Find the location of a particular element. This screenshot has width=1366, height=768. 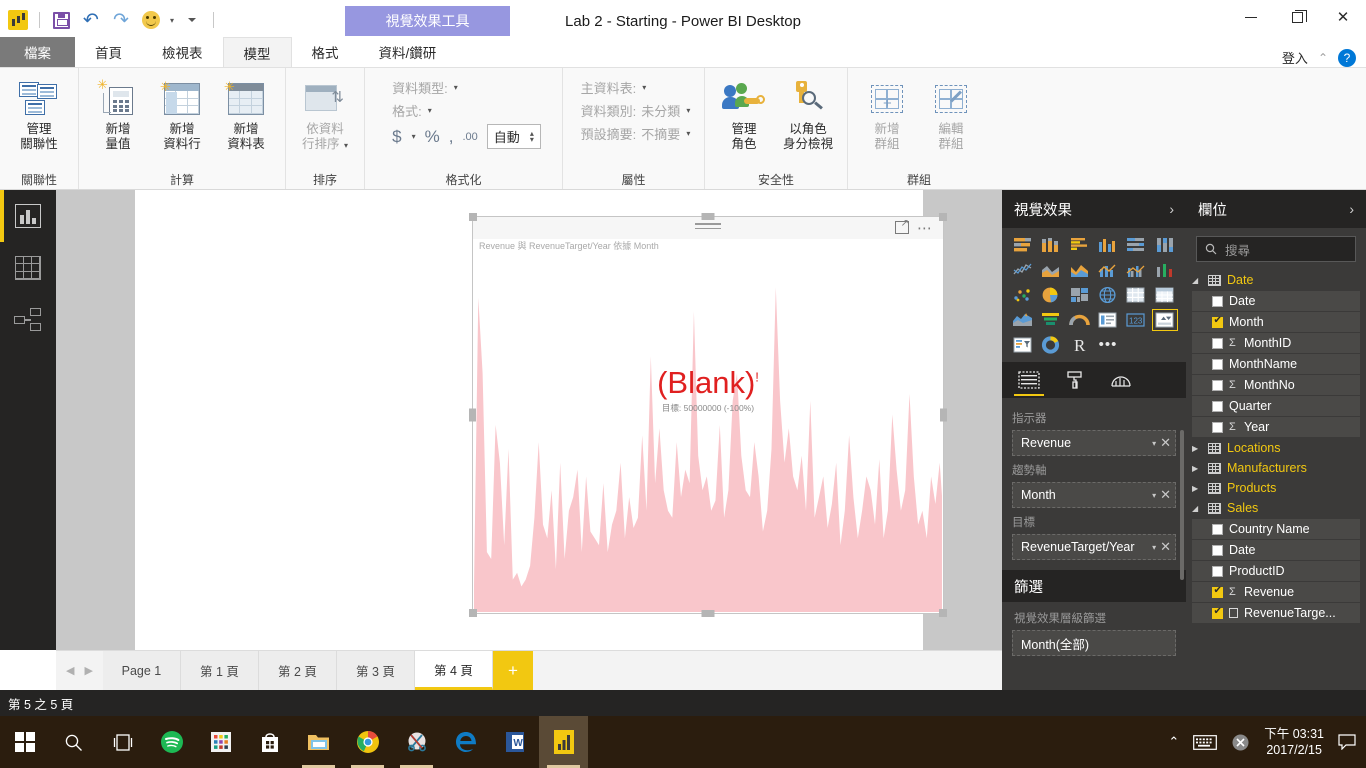

viz-type-scatter-chart is located at coordinates (1023, 295).